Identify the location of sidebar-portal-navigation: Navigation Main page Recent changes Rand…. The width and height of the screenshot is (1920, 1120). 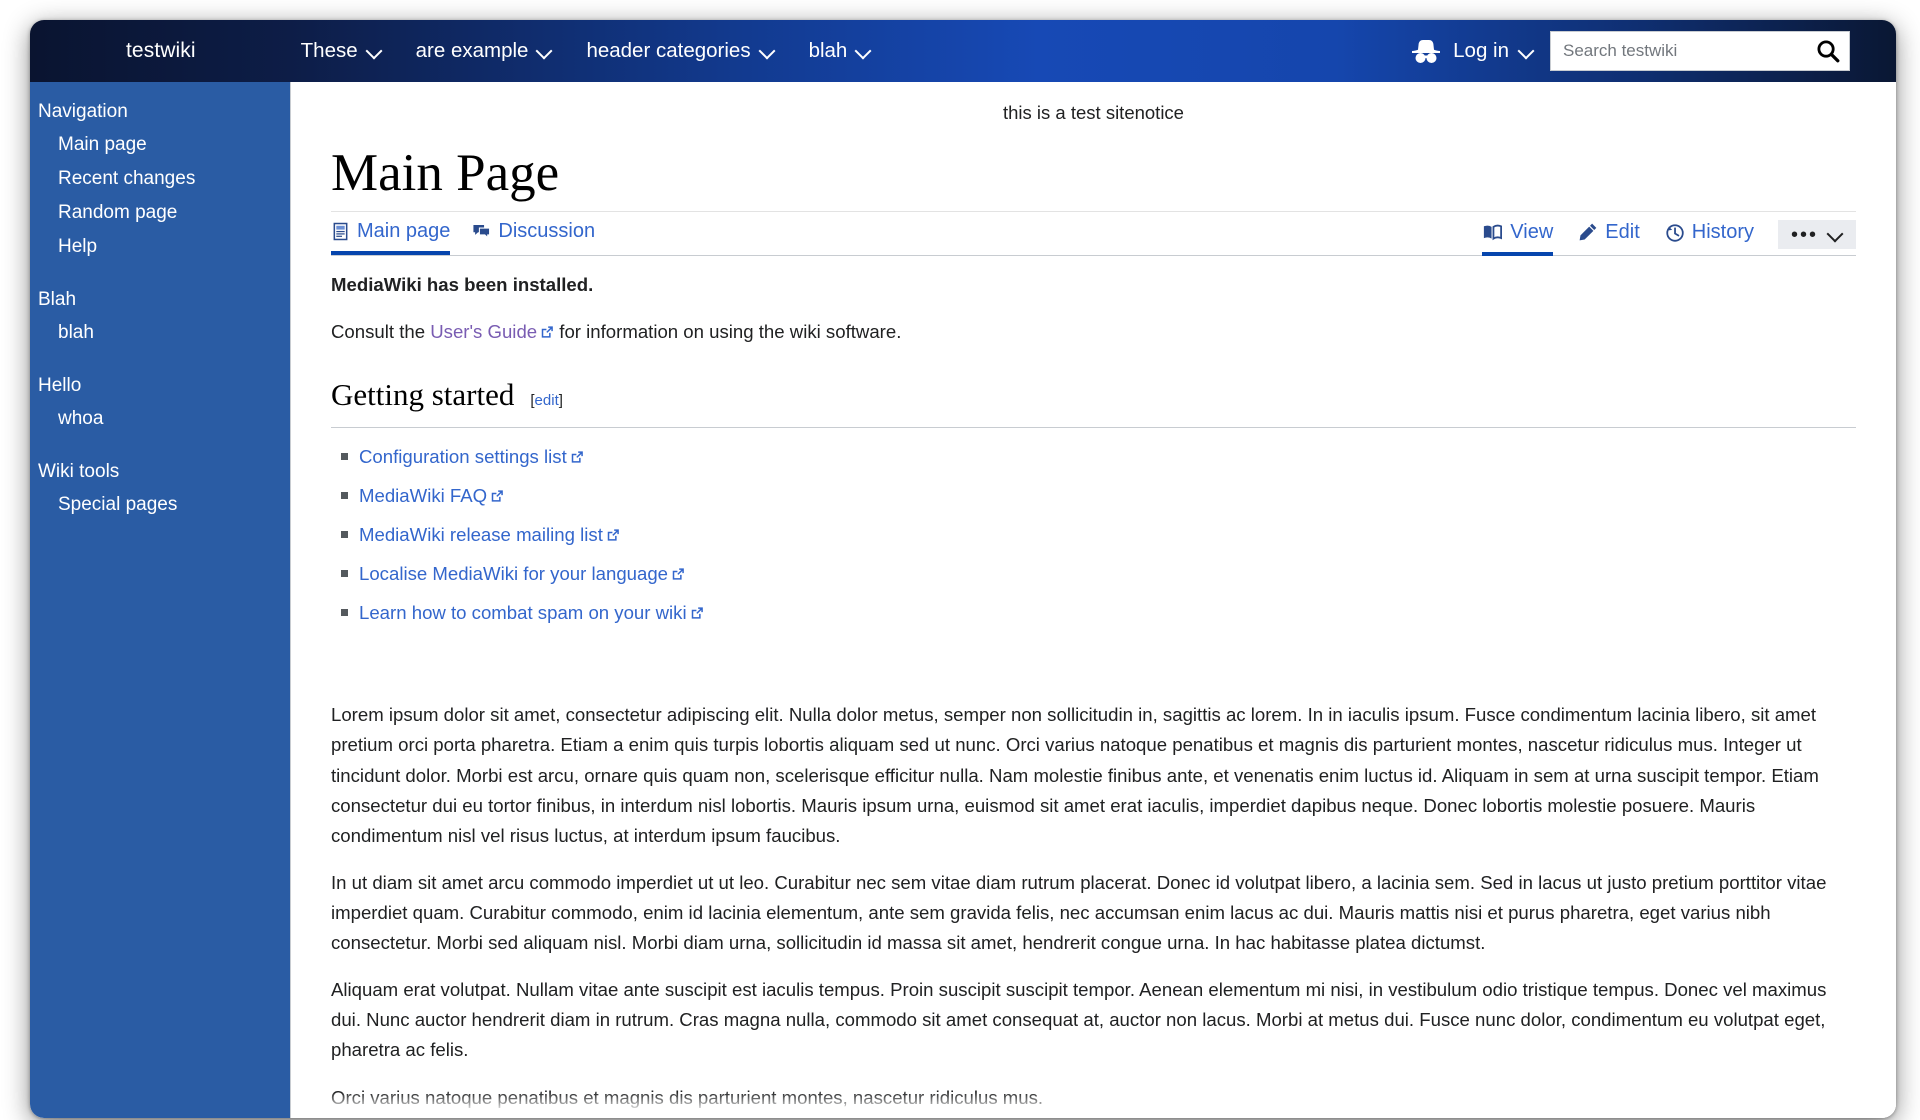
(160, 180).